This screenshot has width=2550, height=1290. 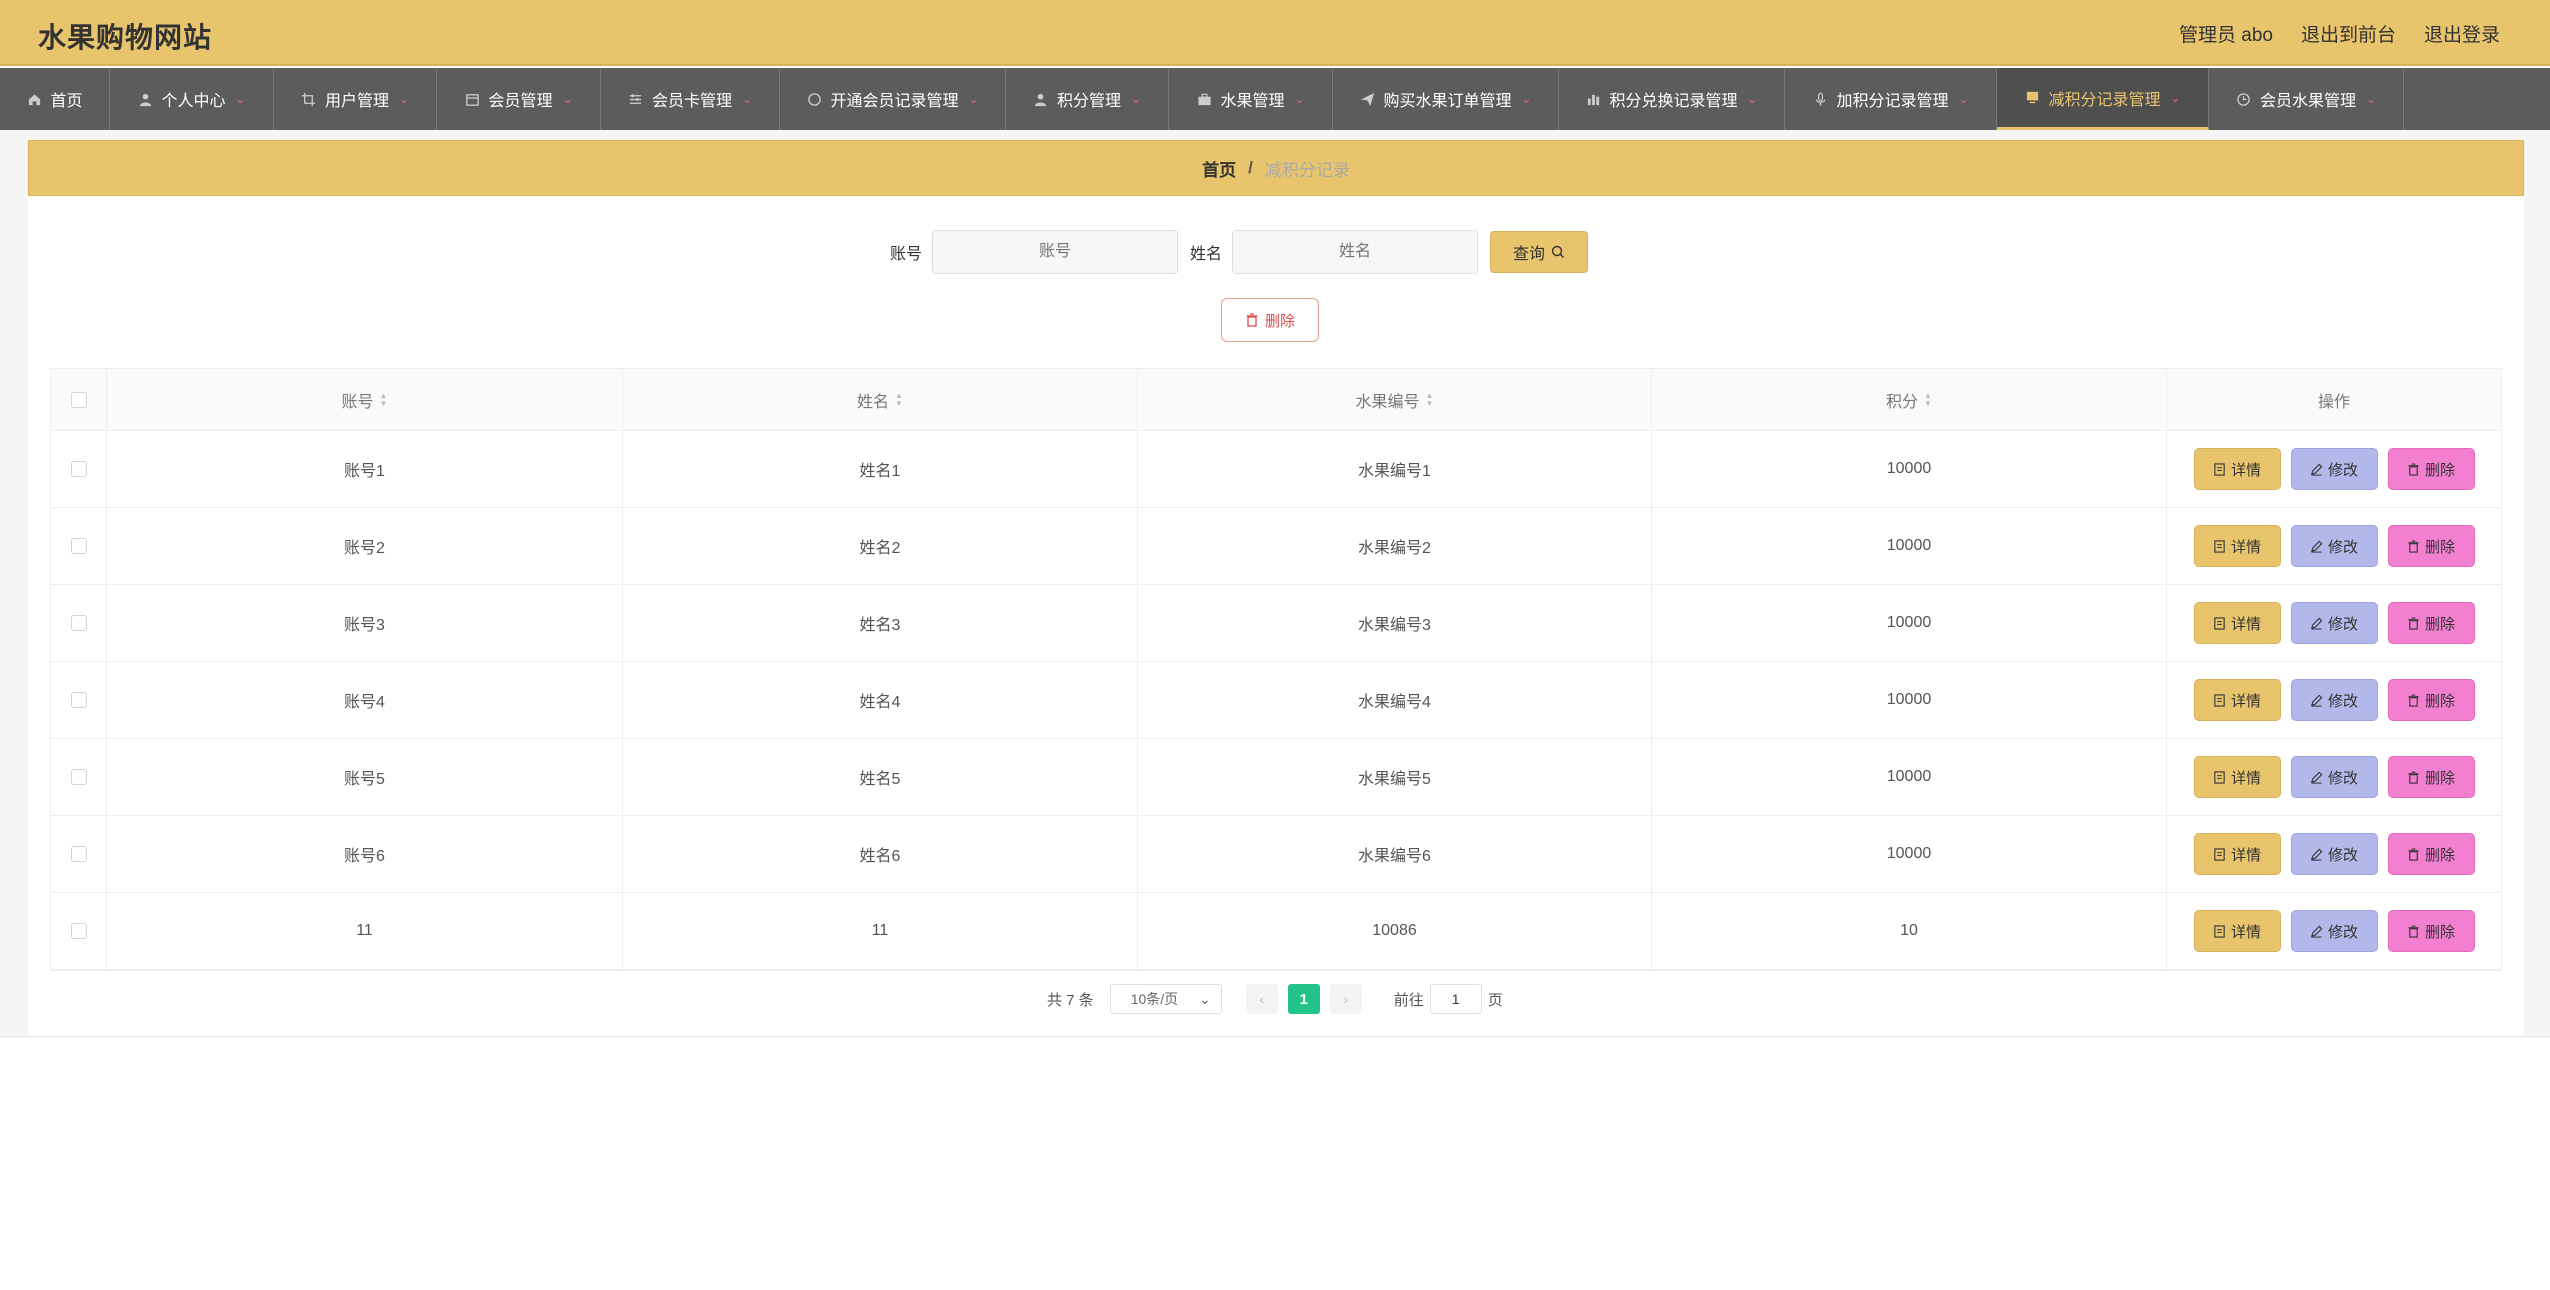 What do you see at coordinates (1891, 99) in the screenshot?
I see `nav-item-10: 加积分记录管理 ⌄` at bounding box center [1891, 99].